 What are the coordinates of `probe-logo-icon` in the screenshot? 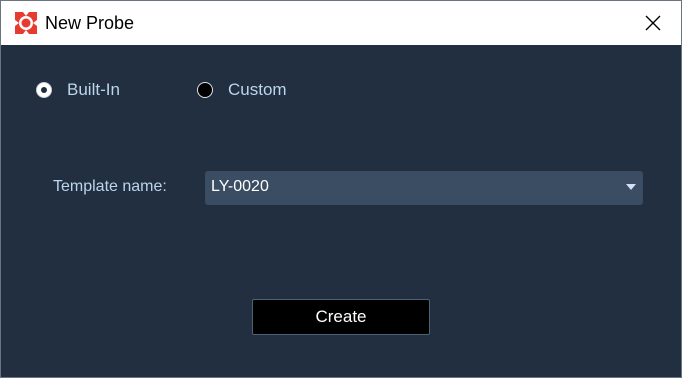 It's located at (26, 23).